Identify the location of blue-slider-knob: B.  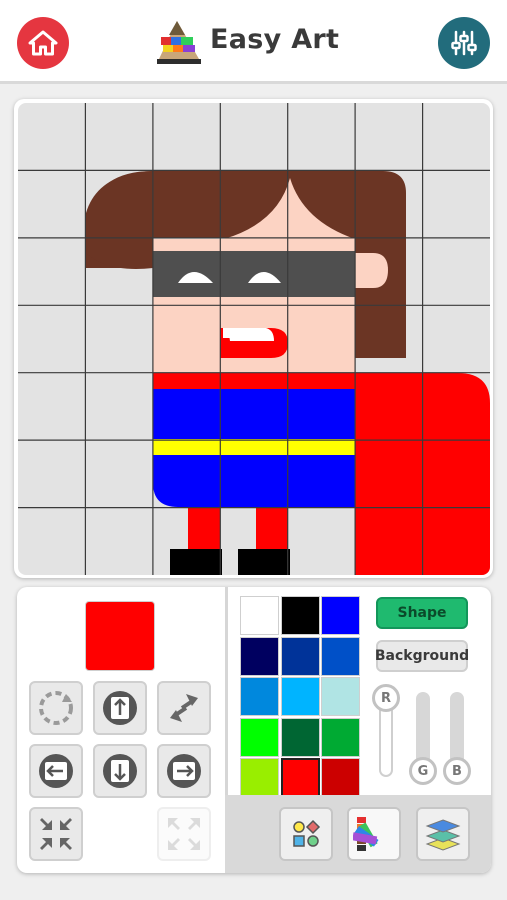
(457, 771).